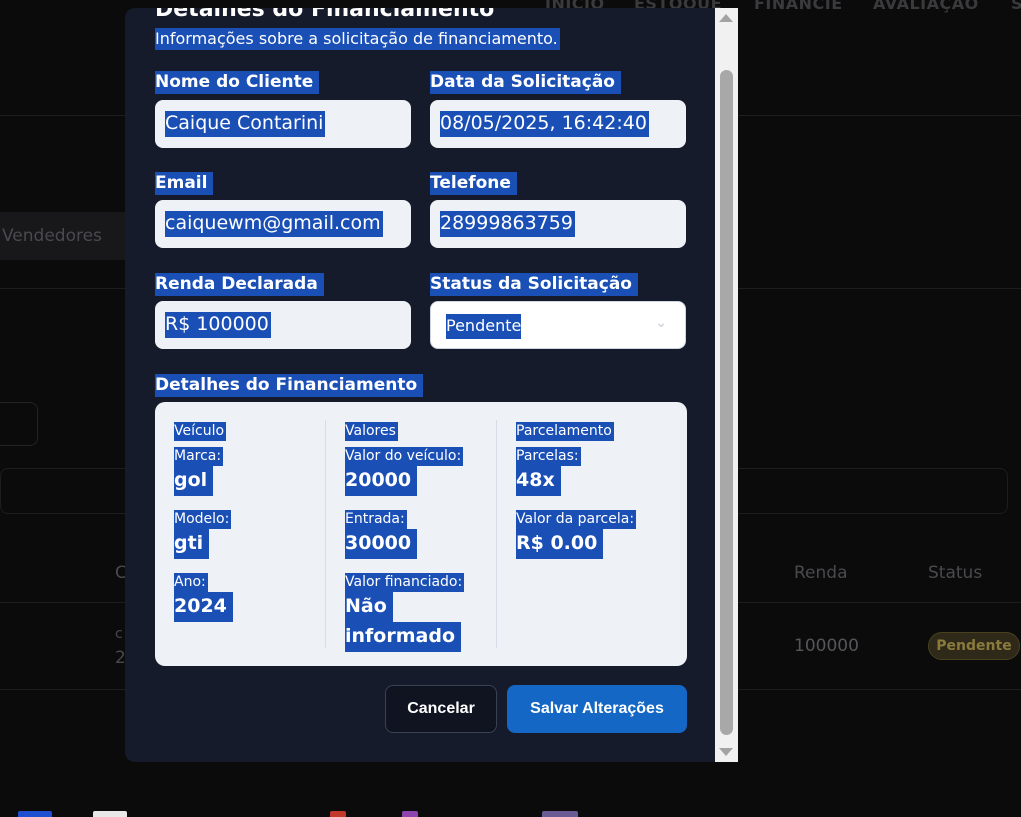 This screenshot has height=817, width=1021. I want to click on request-date-label: Data da Solicitação, so click(525, 82).